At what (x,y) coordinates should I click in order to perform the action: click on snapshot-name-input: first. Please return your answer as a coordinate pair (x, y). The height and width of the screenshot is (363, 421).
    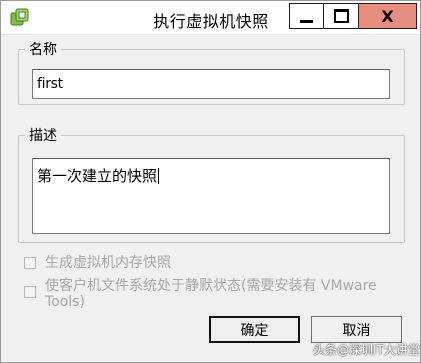
    Looking at the image, I should click on (211, 84).